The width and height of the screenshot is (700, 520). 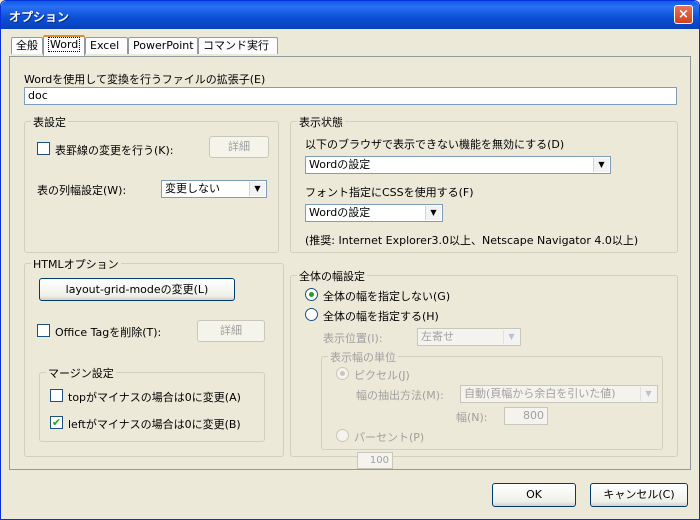 What do you see at coordinates (137, 289) in the screenshot?
I see `layout-grid-mode-button: layout-grid-modeの変更(L)` at bounding box center [137, 289].